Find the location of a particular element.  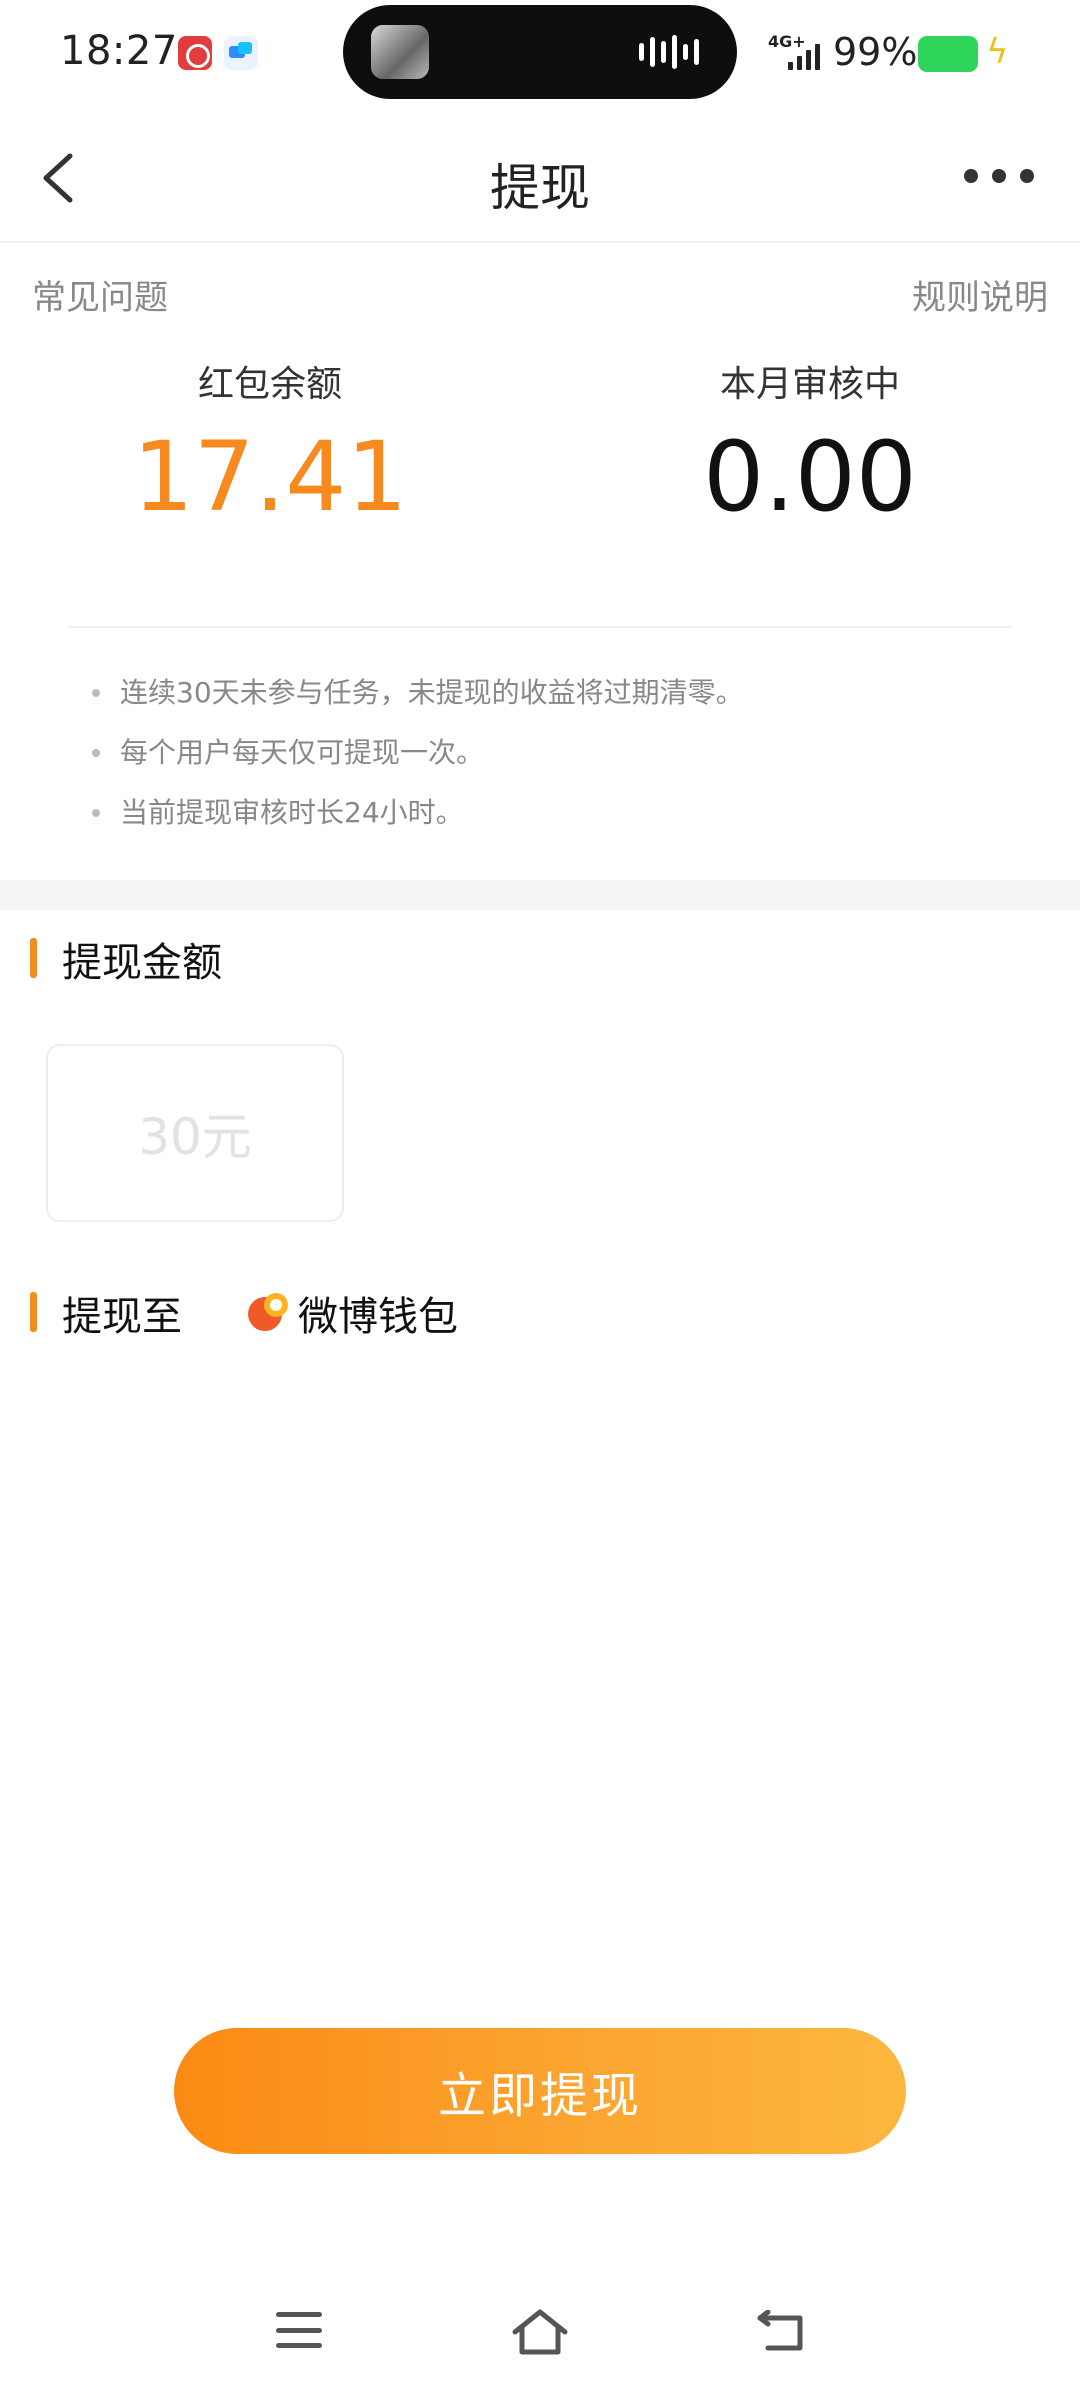

audio-wave-icon is located at coordinates (669, 52).